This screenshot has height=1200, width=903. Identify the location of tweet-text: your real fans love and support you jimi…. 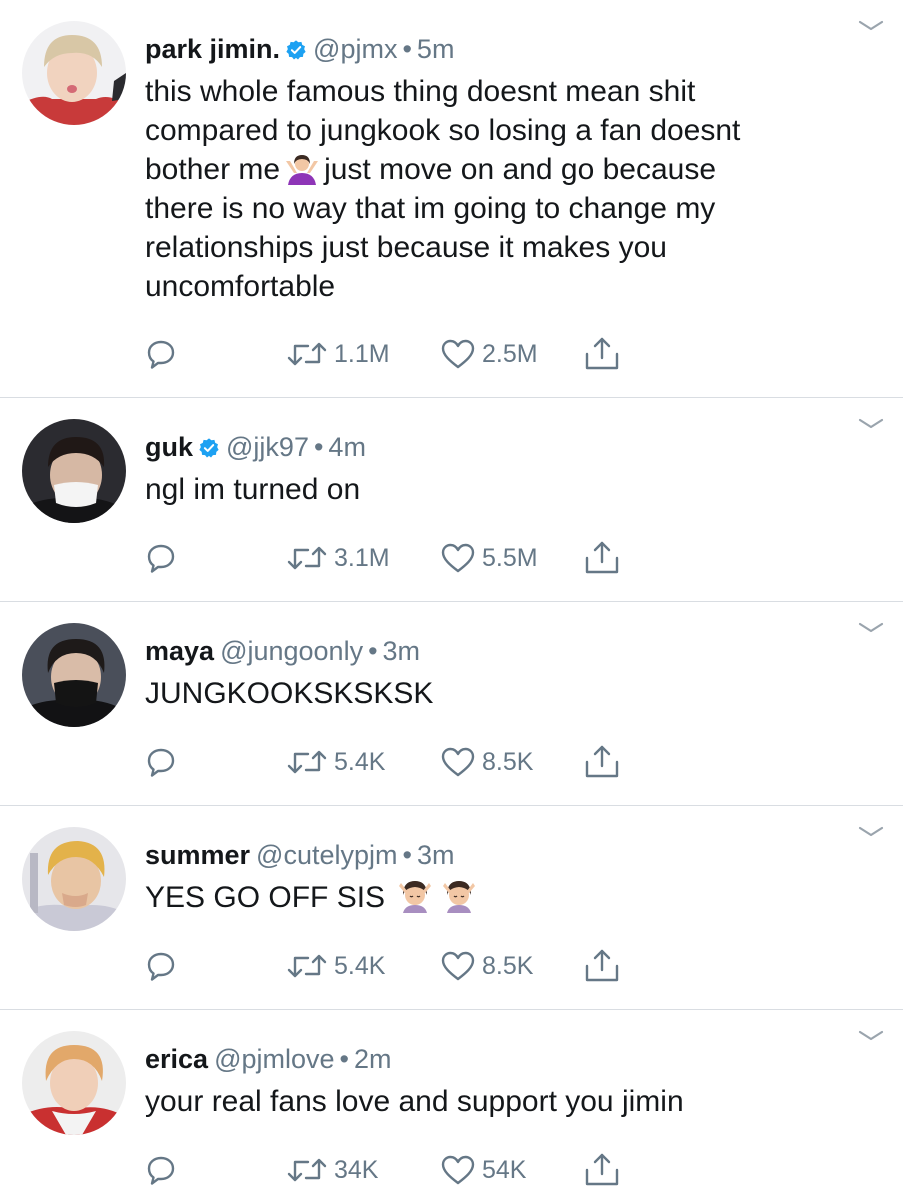
(414, 1101).